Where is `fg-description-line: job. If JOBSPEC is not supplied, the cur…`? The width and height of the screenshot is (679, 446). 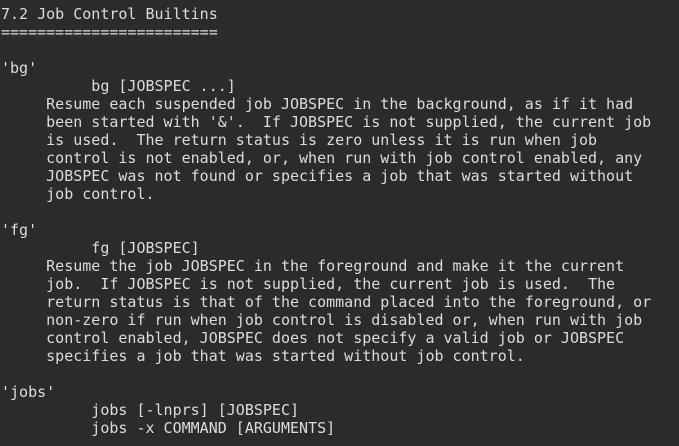 fg-description-line: job. If JOBSPEC is not supplied, the cur… is located at coordinates (308, 284).